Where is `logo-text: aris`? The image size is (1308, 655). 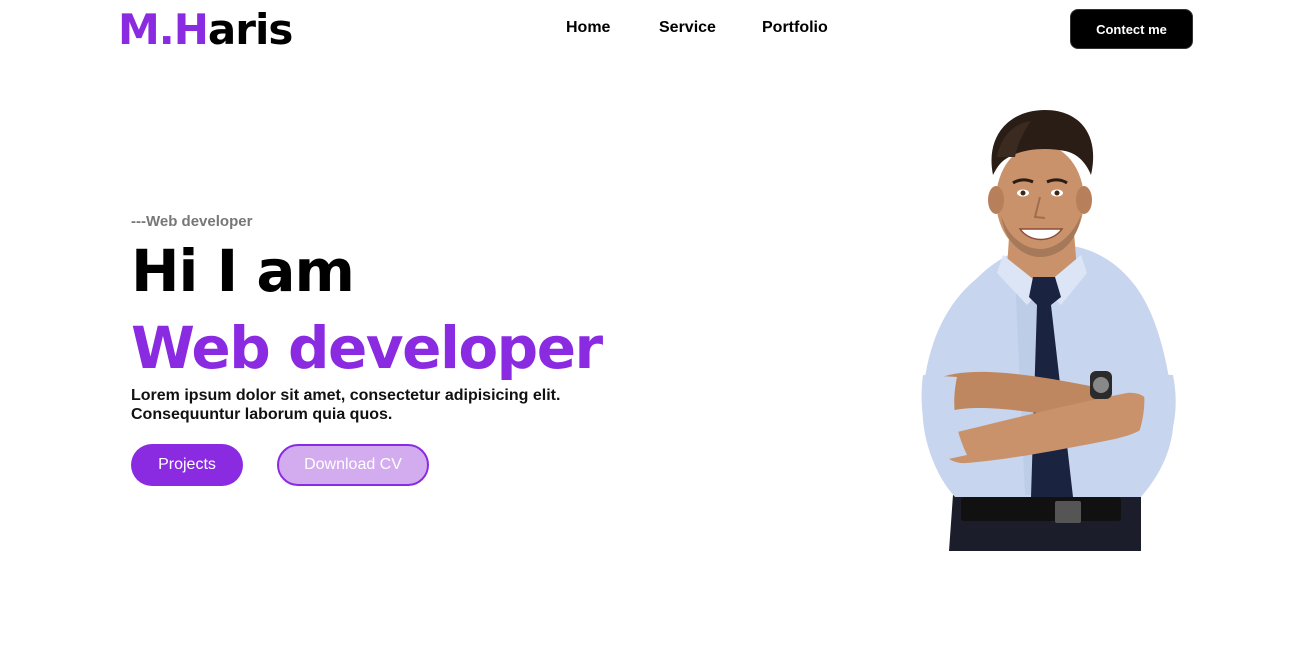 logo-text: aris is located at coordinates (250, 29).